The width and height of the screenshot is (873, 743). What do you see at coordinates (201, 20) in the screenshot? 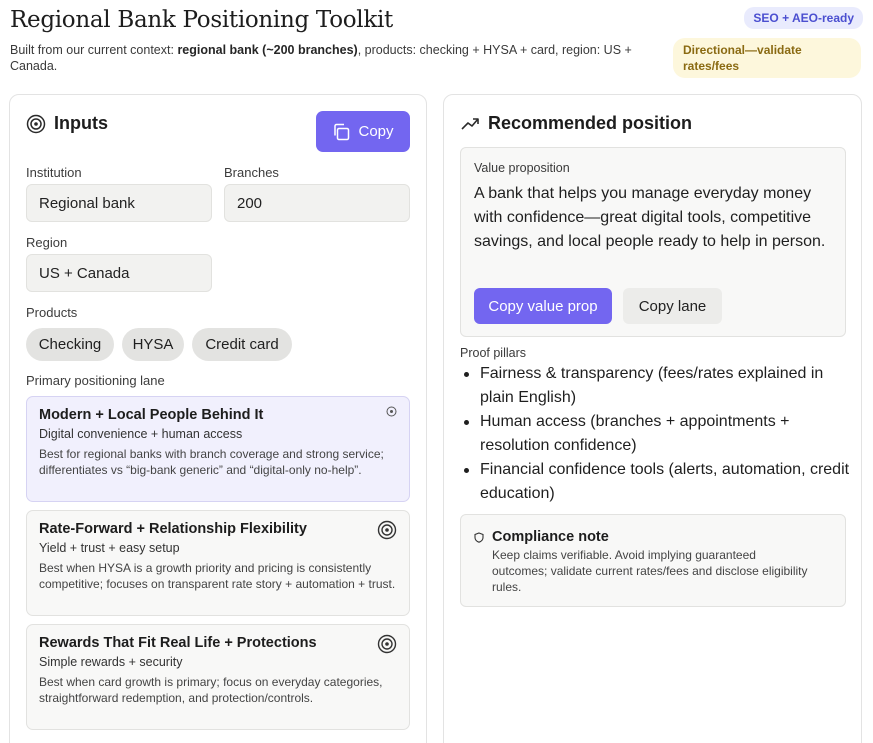
I see `page-title: Regional Bank Positioning Toolkit` at bounding box center [201, 20].